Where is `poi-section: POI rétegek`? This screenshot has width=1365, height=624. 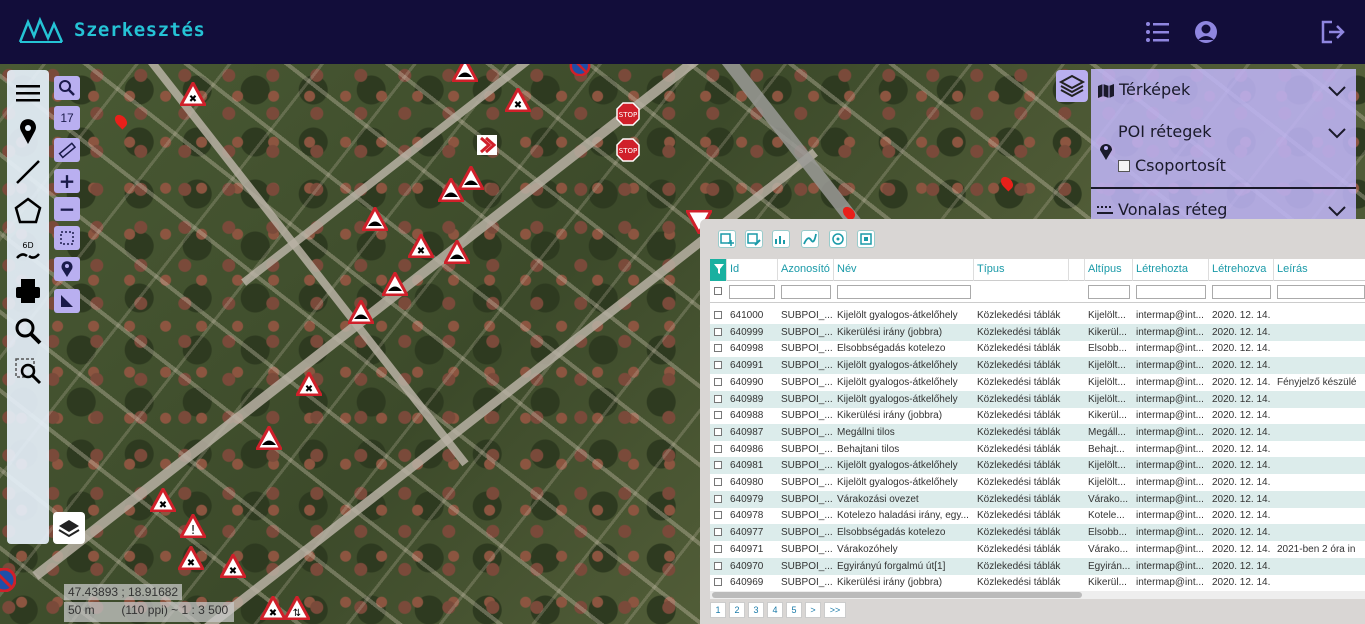
poi-section: POI rétegek is located at coordinates (1223, 133).